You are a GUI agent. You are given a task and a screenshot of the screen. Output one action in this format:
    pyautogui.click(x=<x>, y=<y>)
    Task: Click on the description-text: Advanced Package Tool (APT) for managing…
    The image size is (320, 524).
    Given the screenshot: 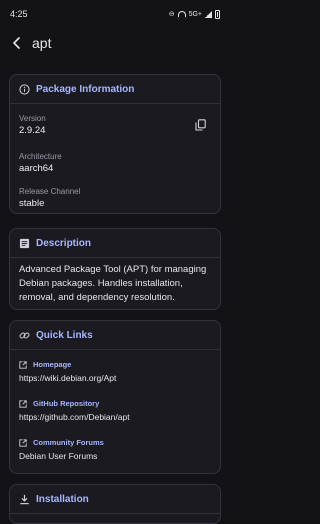 What is the action you would take?
    pyautogui.click(x=113, y=283)
    